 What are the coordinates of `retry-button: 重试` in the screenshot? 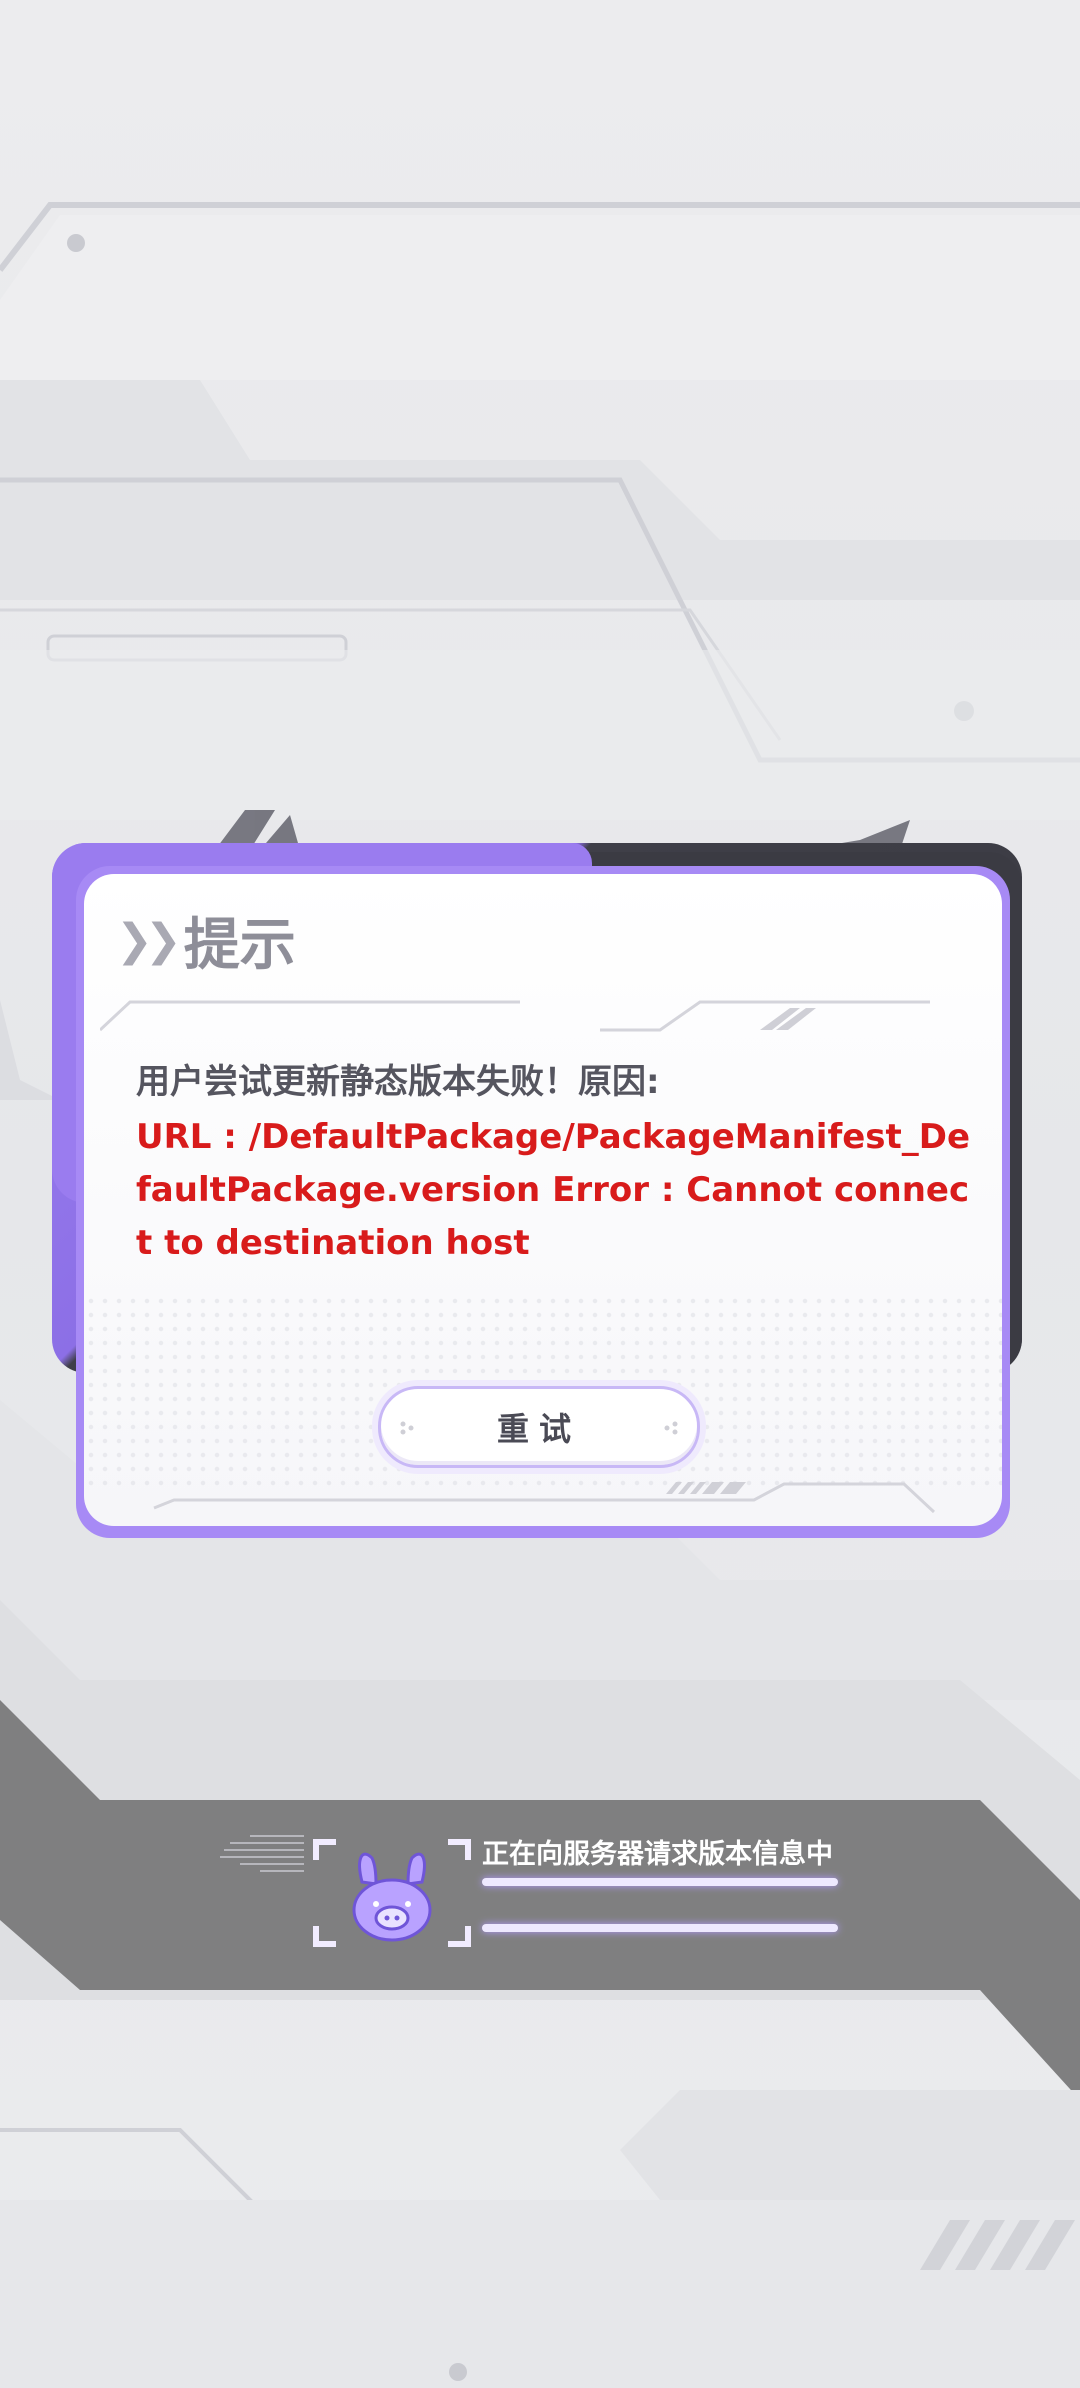 It's located at (539, 1427).